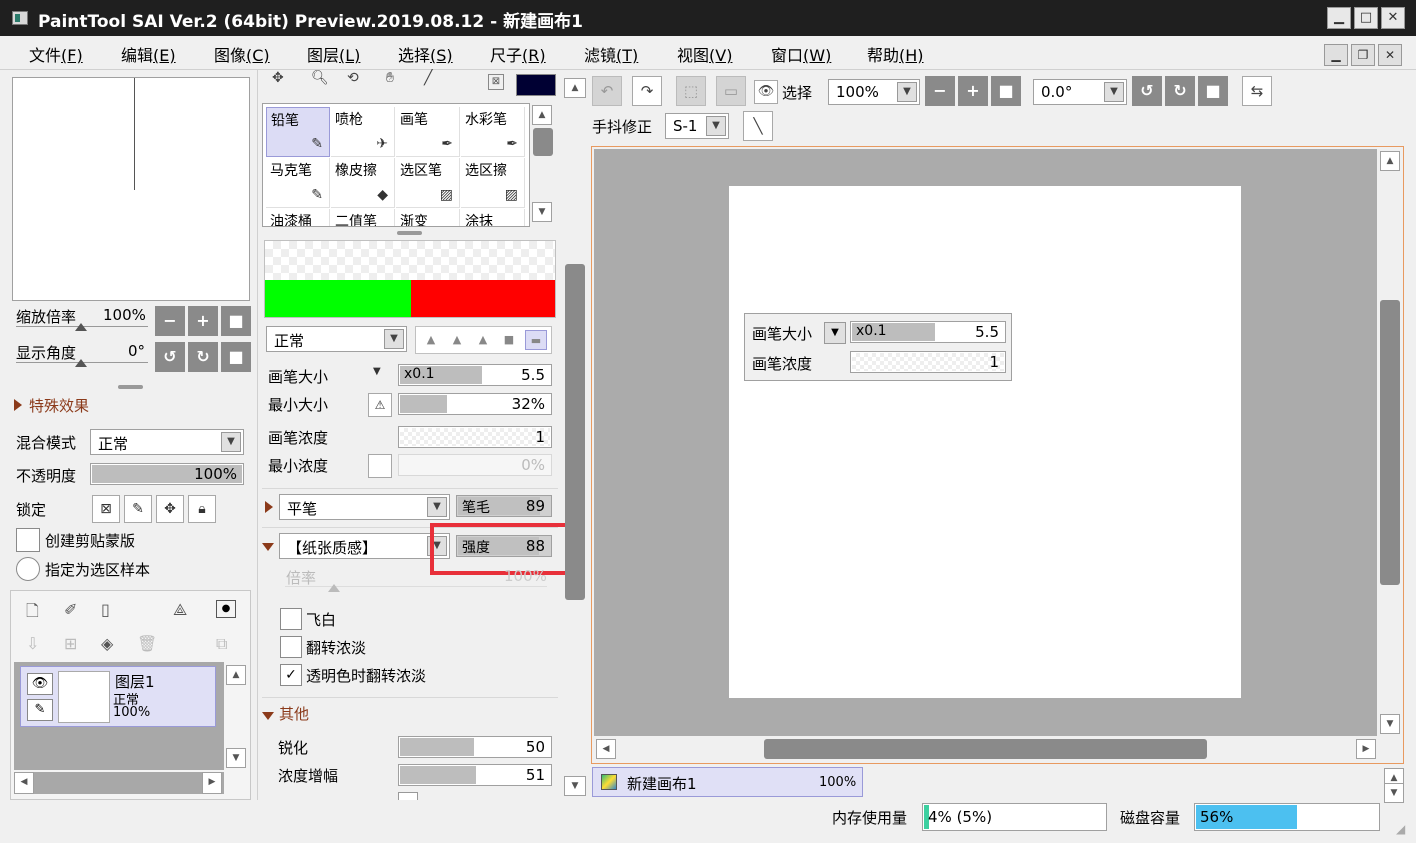 Image resolution: width=1416 pixels, height=843 pixels. What do you see at coordinates (928, 332) in the screenshot?
I see `popup-size-slider: x0.1 5.5` at bounding box center [928, 332].